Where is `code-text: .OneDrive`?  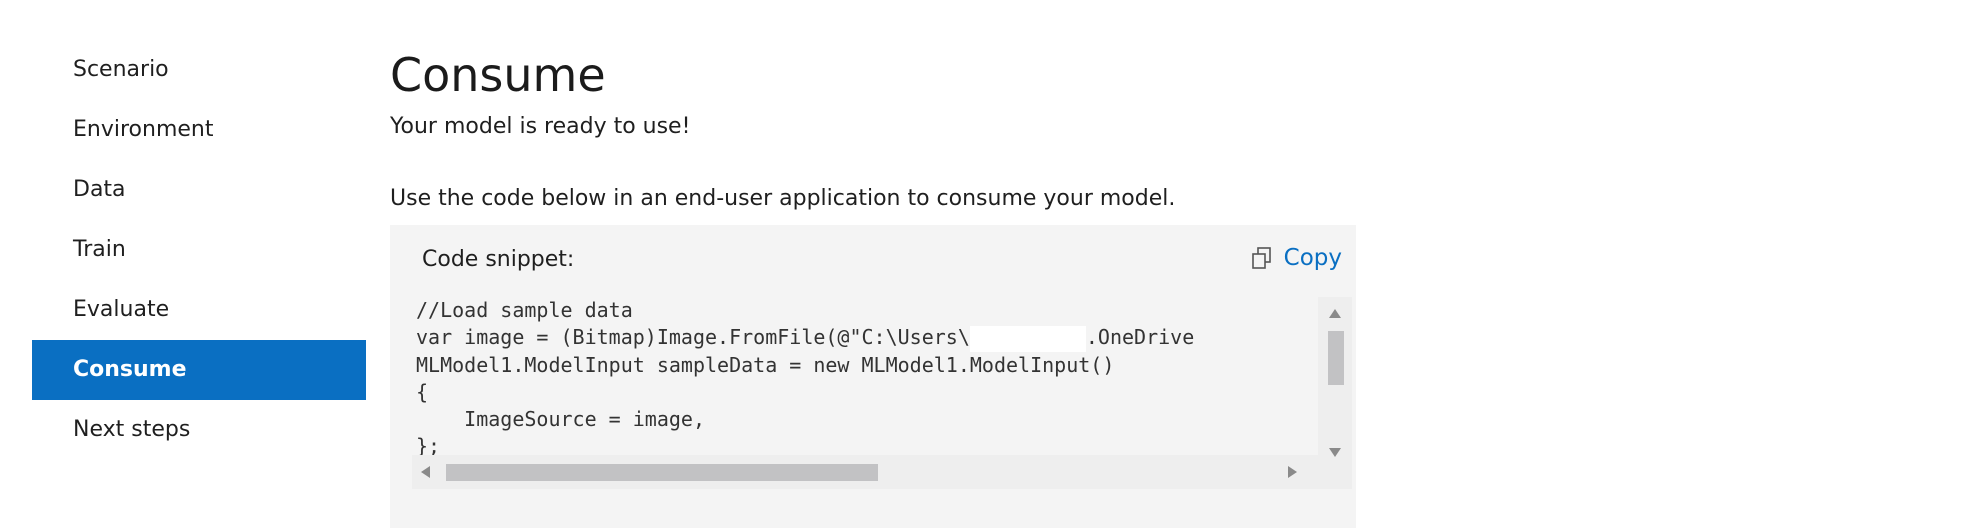 code-text: .OneDrive is located at coordinates (1140, 337).